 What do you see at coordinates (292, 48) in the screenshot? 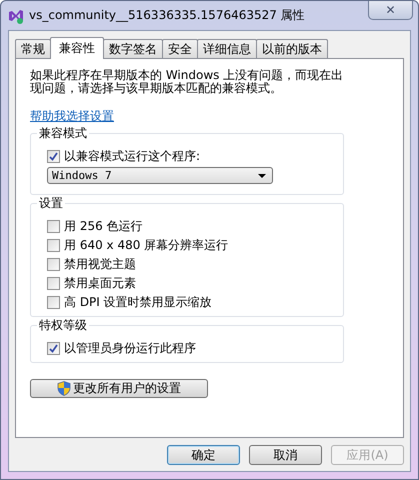
I see `tab: 以前的版本` at bounding box center [292, 48].